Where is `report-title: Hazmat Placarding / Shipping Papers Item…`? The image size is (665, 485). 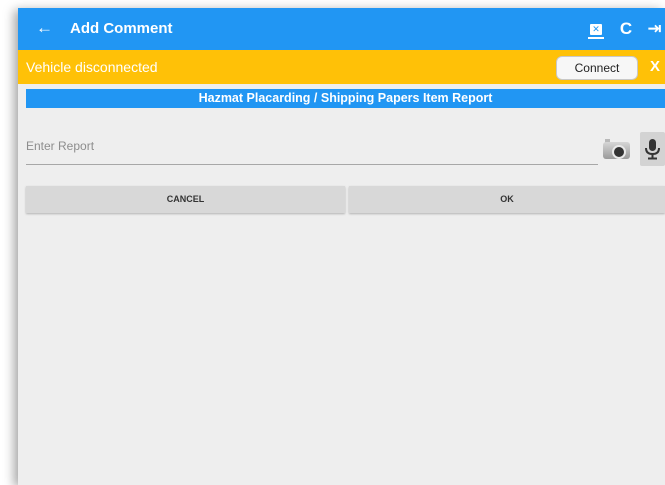
report-title: Hazmat Placarding / Shipping Papers Item… is located at coordinates (345, 98).